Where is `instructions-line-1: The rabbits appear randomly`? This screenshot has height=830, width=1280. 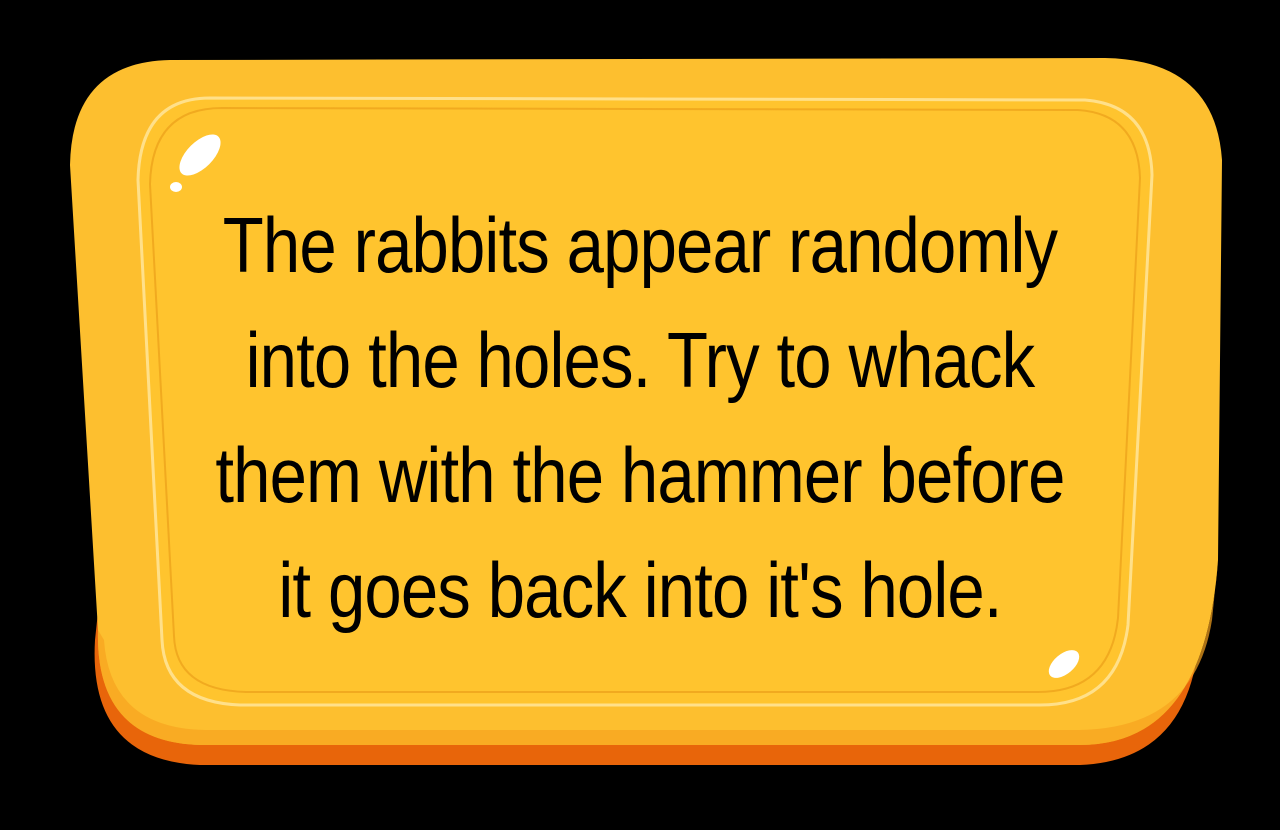 instructions-line-1: The rabbits appear randomly is located at coordinates (640, 245).